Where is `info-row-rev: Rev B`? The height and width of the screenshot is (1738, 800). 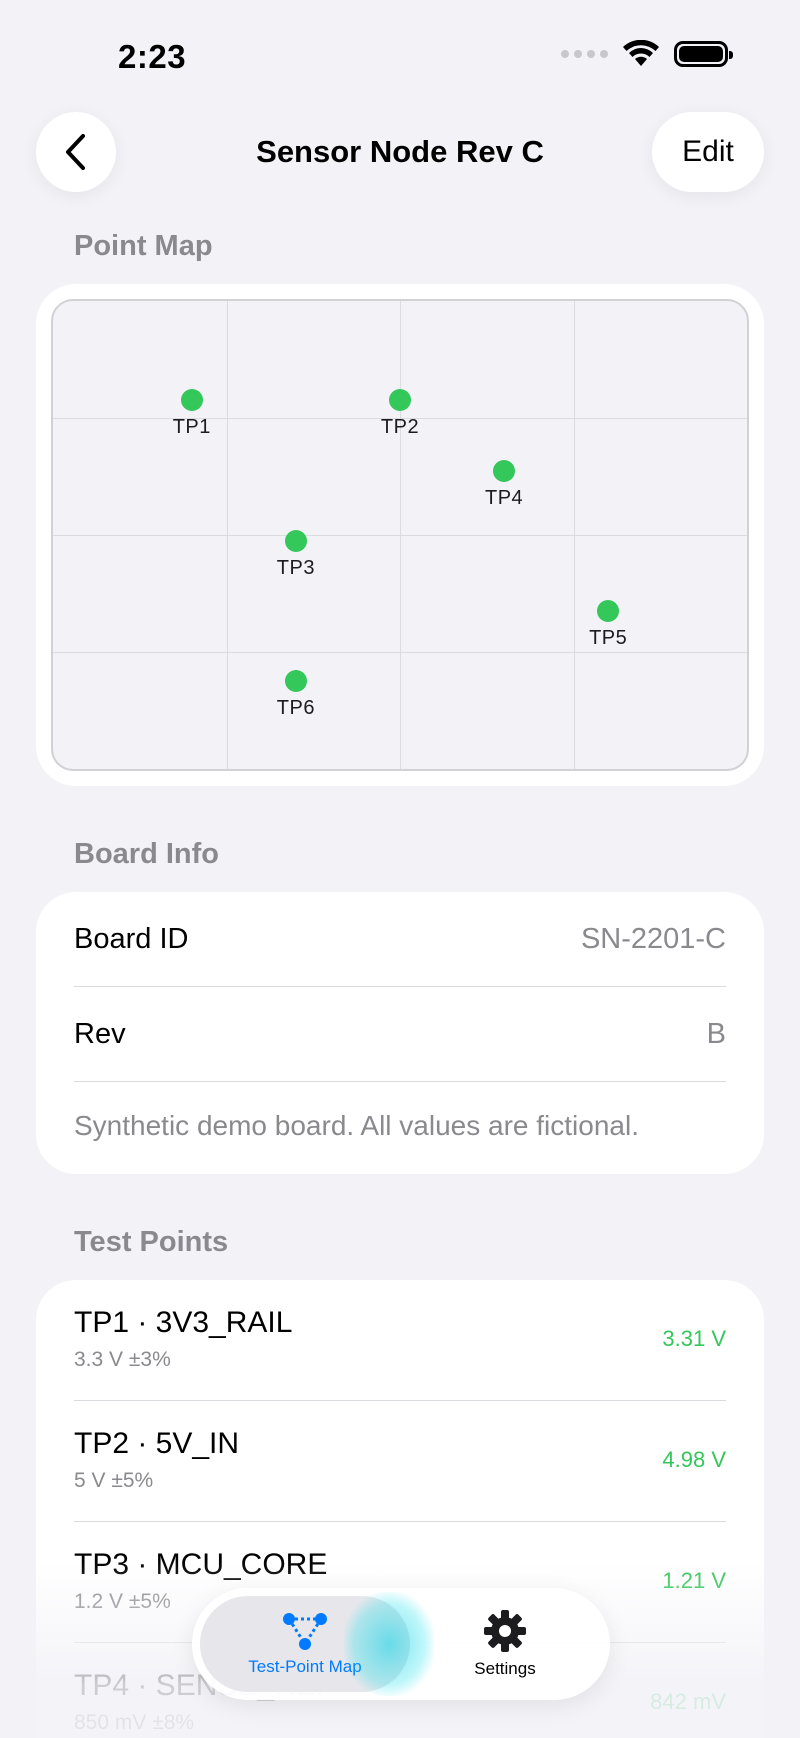
info-row-rev: Rev B is located at coordinates (400, 1034).